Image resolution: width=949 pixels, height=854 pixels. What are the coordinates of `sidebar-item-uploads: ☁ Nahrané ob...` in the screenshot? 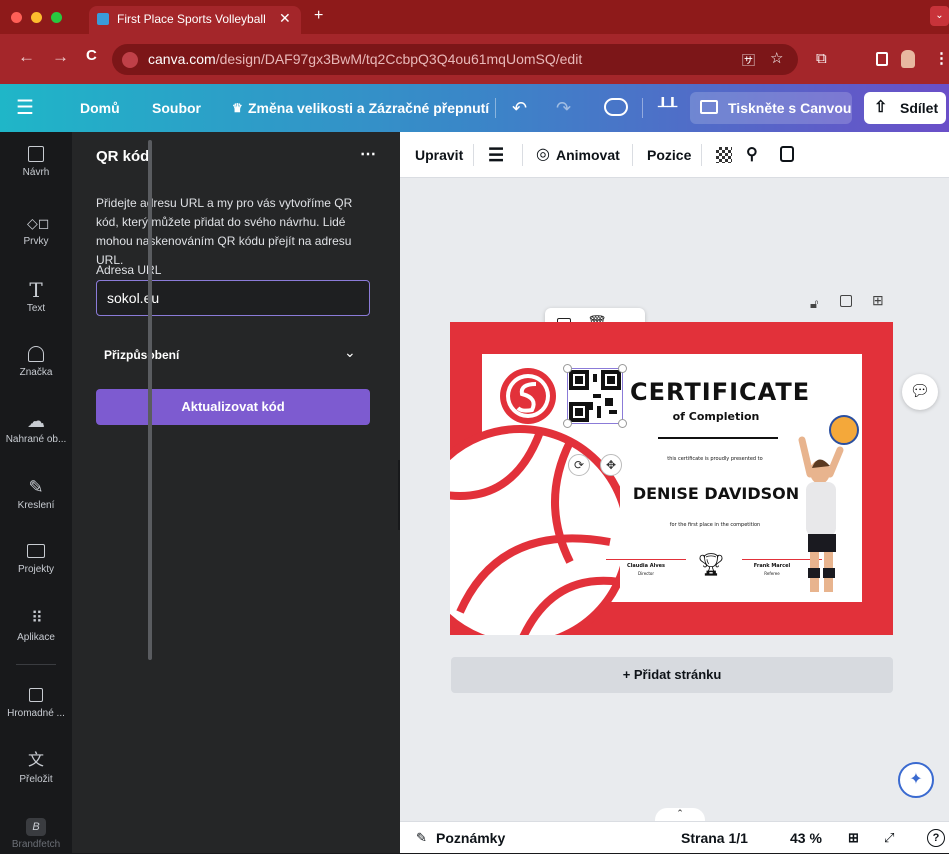 It's located at (36, 428).